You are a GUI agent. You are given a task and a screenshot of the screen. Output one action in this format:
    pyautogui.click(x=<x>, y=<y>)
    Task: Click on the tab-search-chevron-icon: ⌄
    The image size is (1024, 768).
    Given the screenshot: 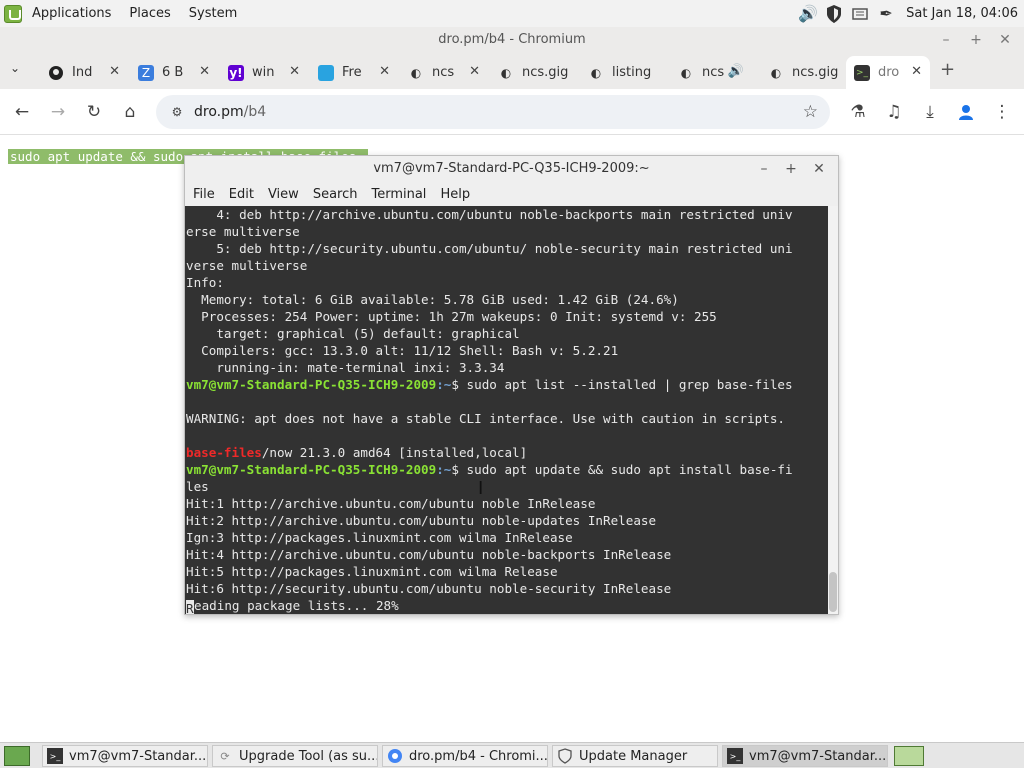 What is the action you would take?
    pyautogui.click(x=15, y=68)
    